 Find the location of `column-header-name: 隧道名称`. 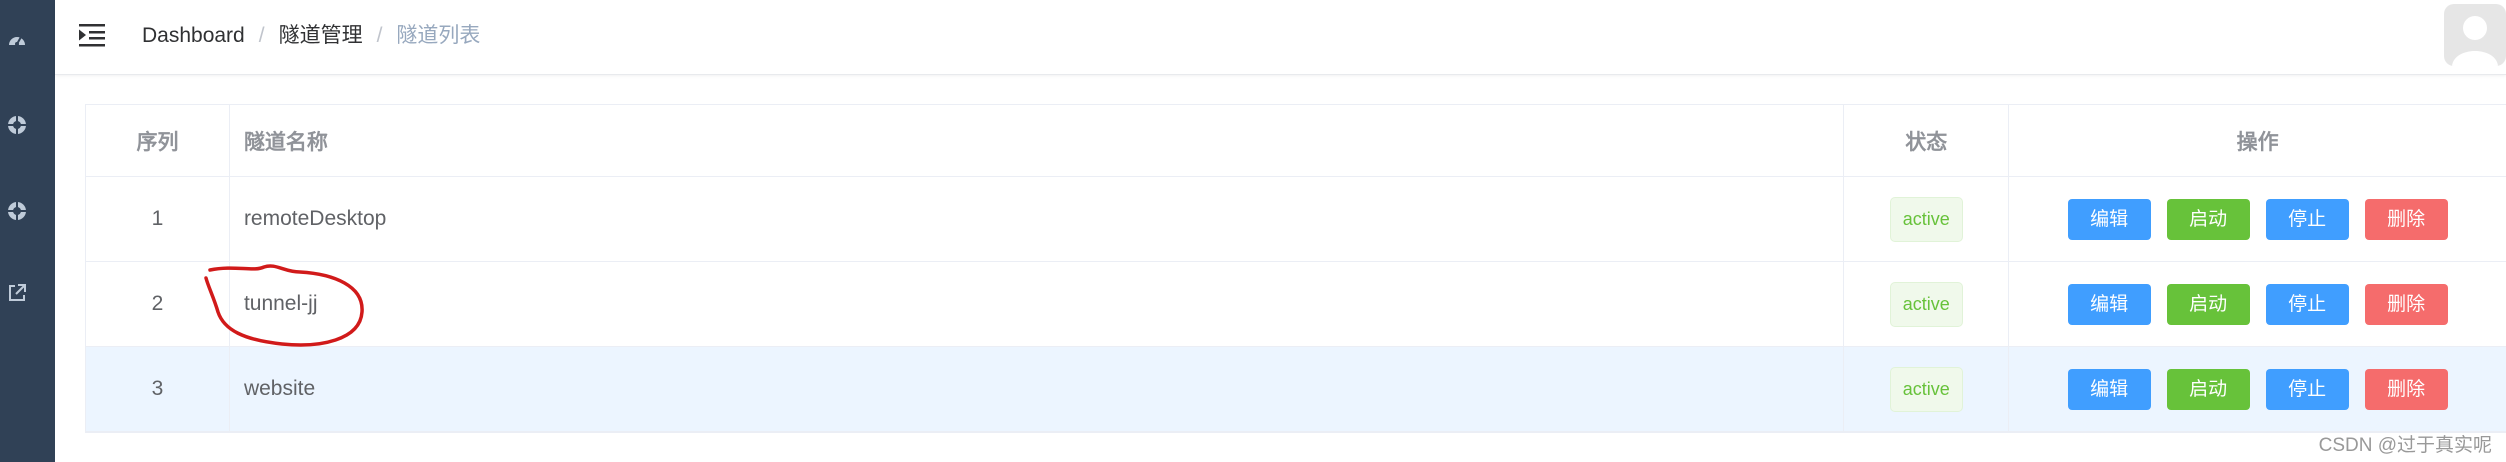

column-header-name: 隧道名称 is located at coordinates (1037, 140).